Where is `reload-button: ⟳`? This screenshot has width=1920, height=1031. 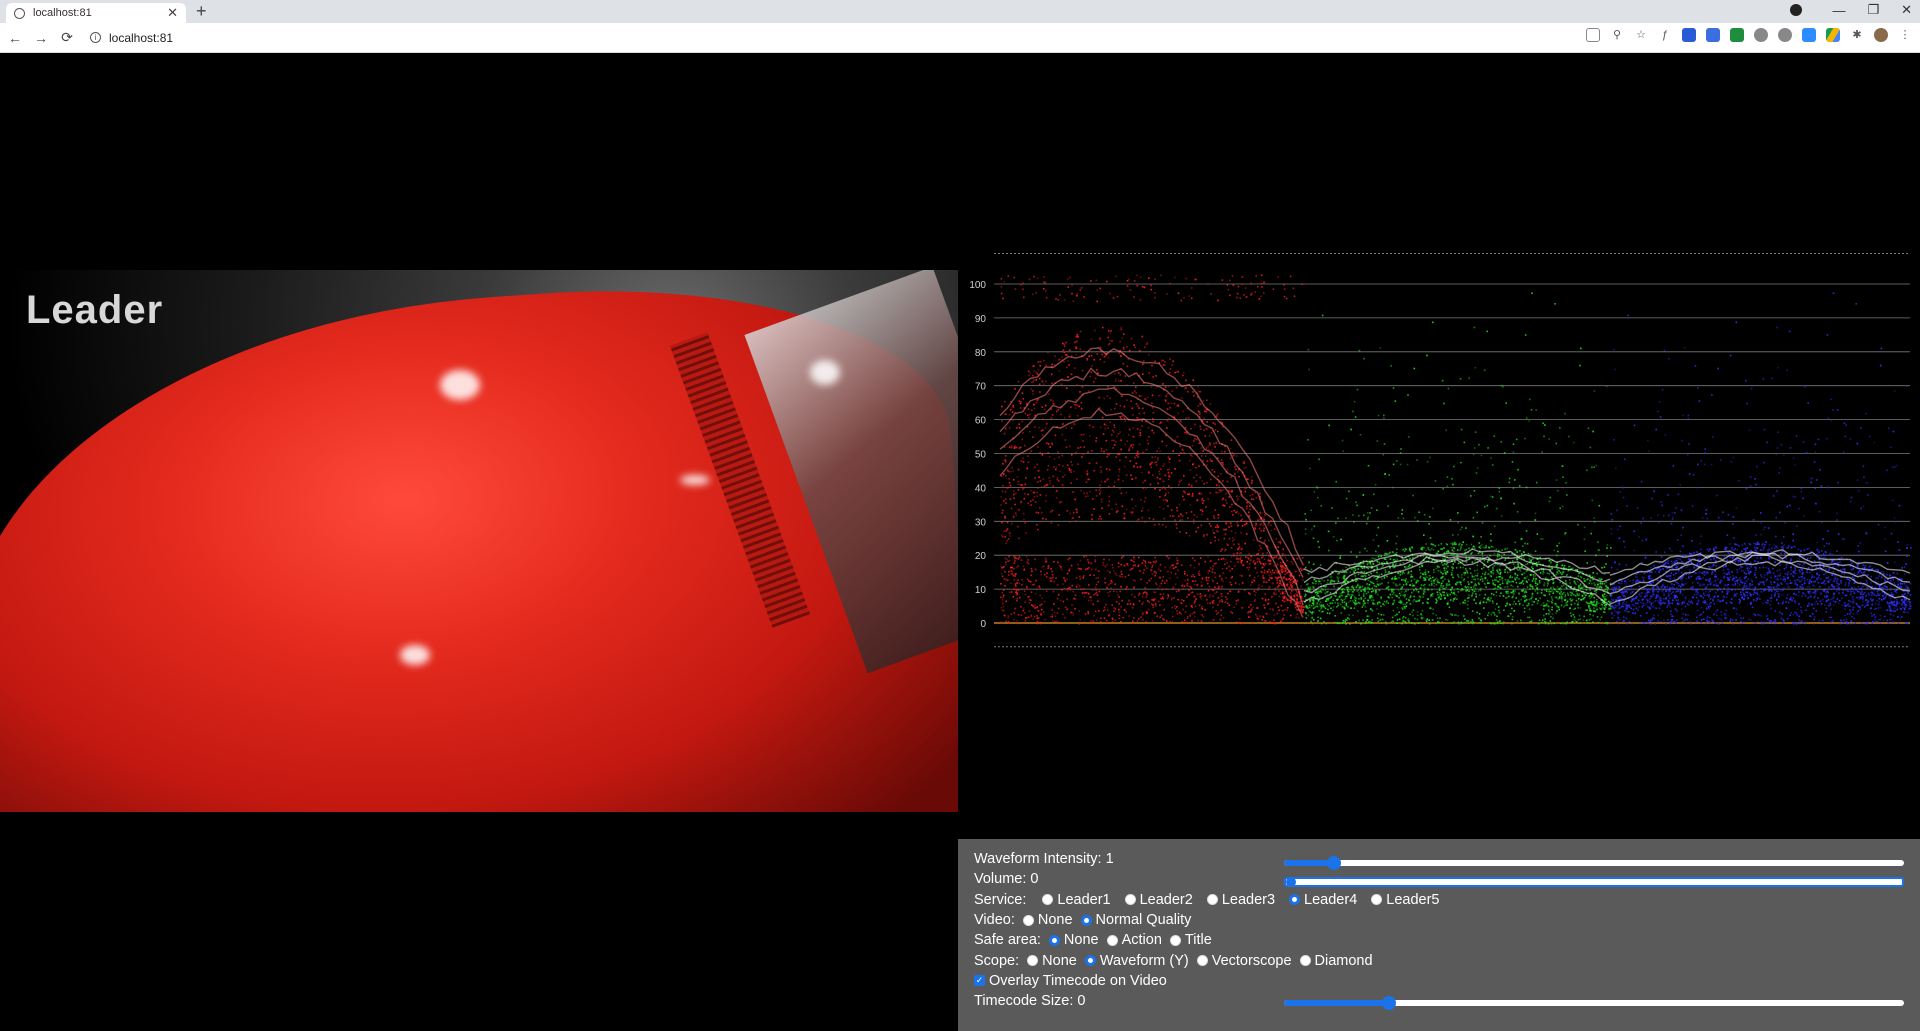 reload-button: ⟳ is located at coordinates (67, 37).